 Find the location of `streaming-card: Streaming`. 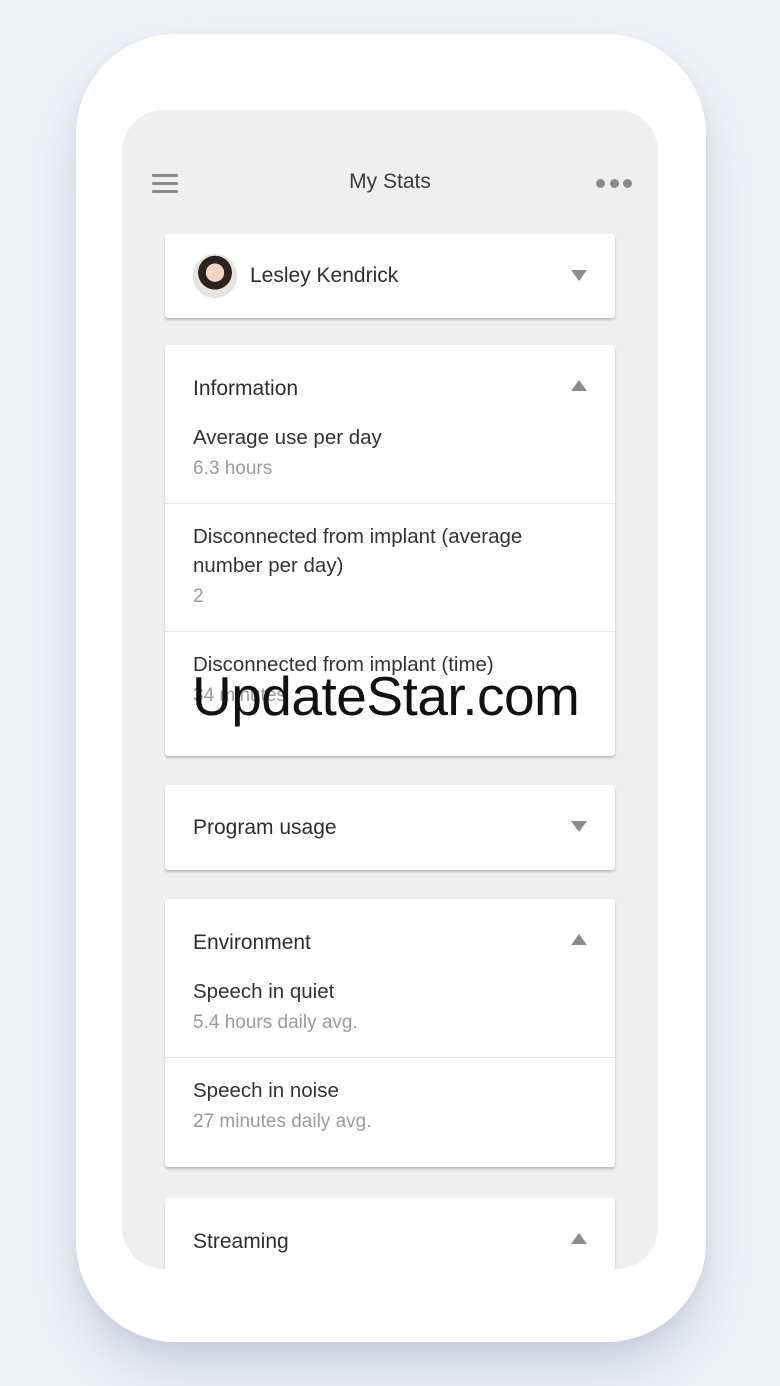

streaming-card: Streaming is located at coordinates (390, 1233).